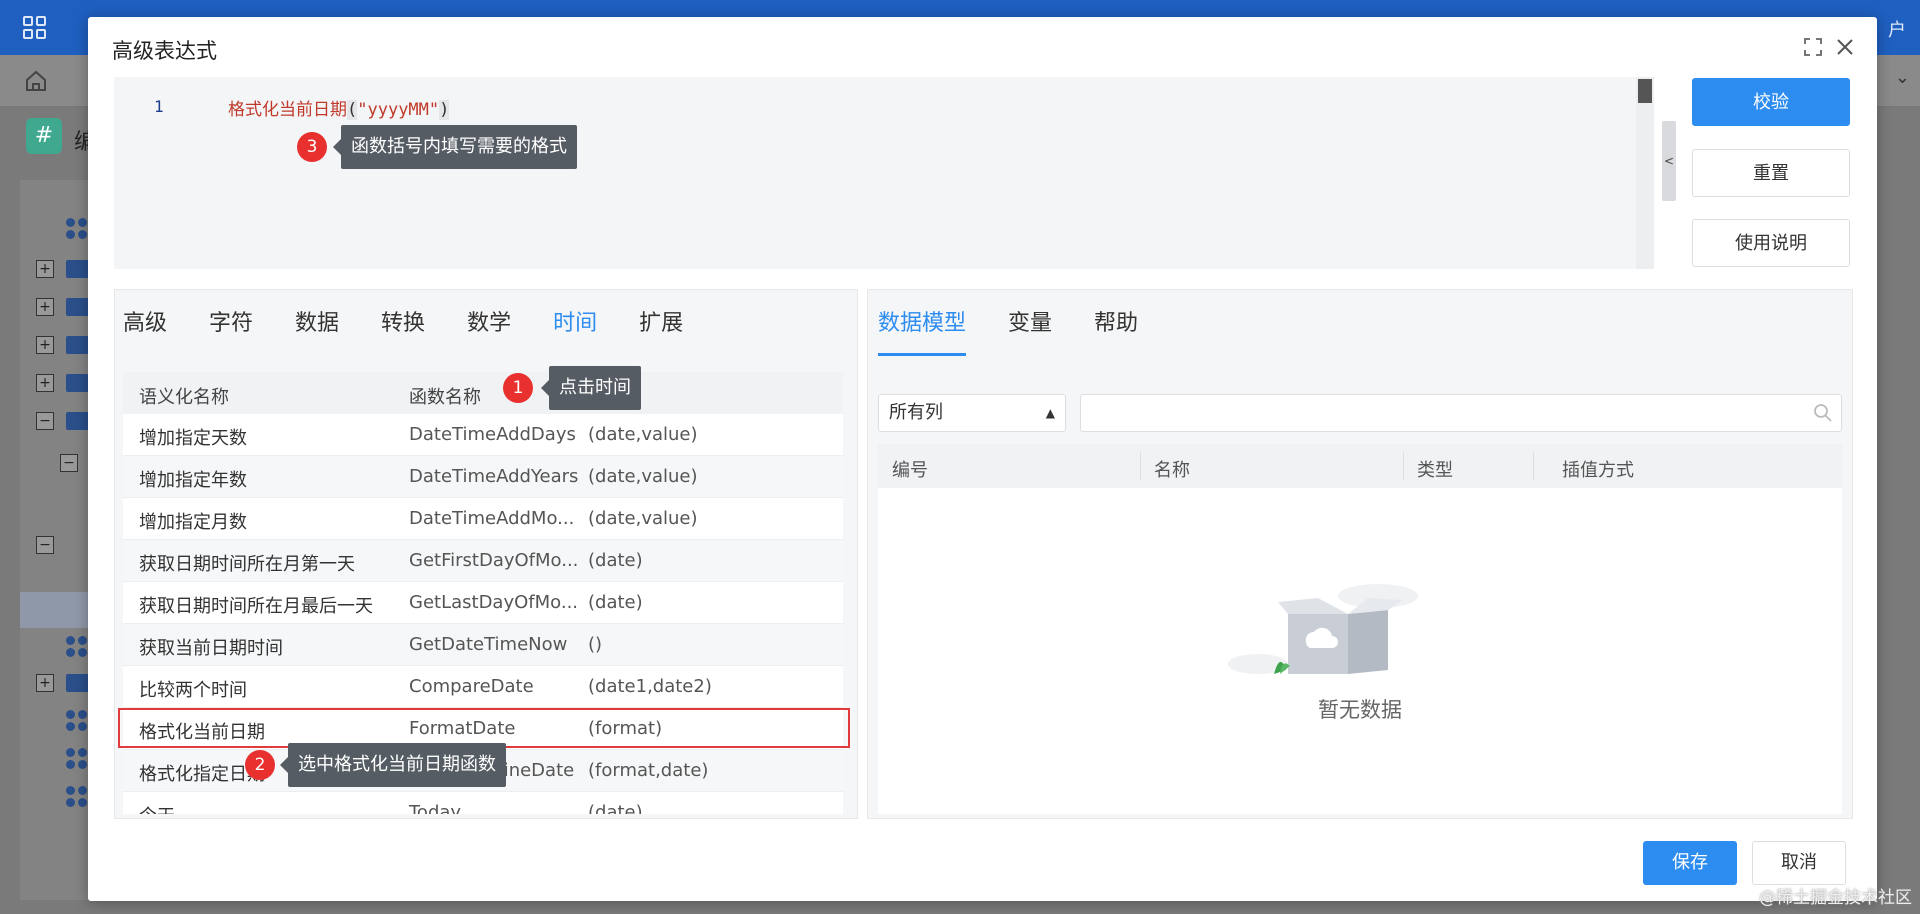 Image resolution: width=1920 pixels, height=914 pixels. What do you see at coordinates (1845, 47) in the screenshot?
I see `close-icon` at bounding box center [1845, 47].